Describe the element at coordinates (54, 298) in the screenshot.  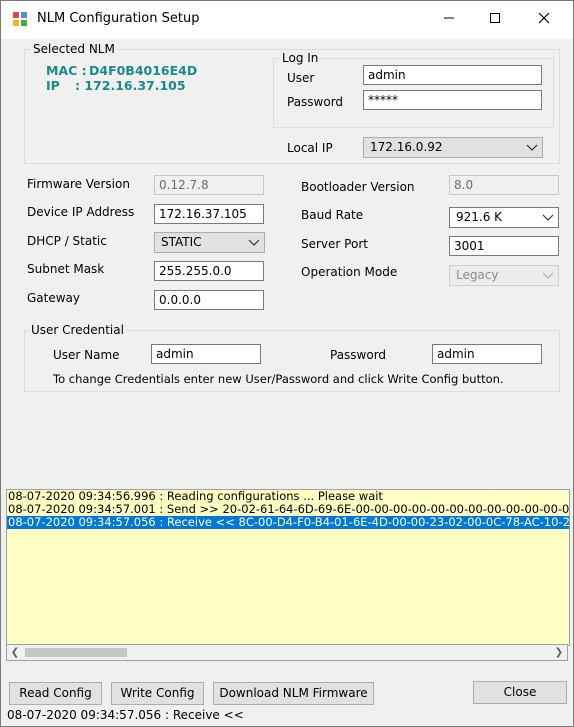
I see `gateway-label: Gateway` at that location.